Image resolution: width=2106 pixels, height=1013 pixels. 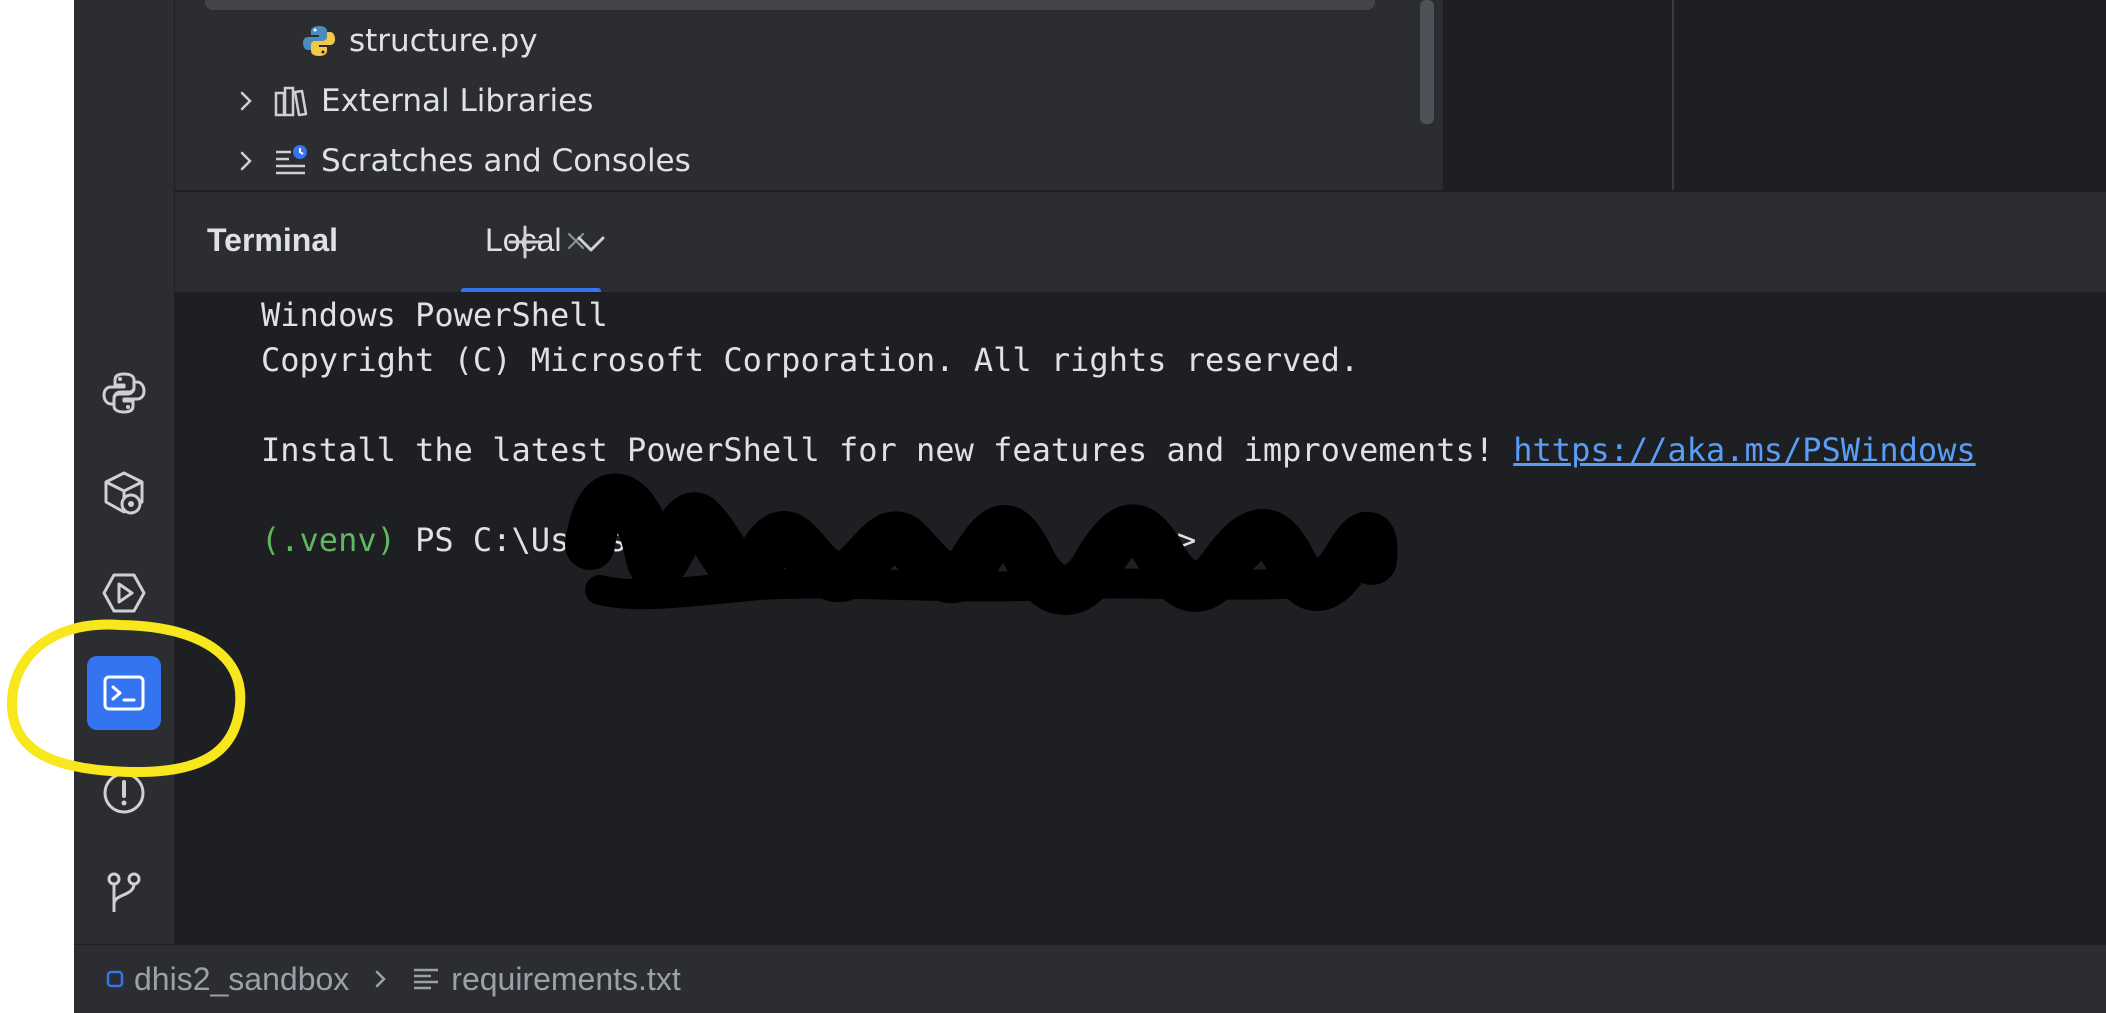 What do you see at coordinates (115, 979) in the screenshot?
I see `module-icon` at bounding box center [115, 979].